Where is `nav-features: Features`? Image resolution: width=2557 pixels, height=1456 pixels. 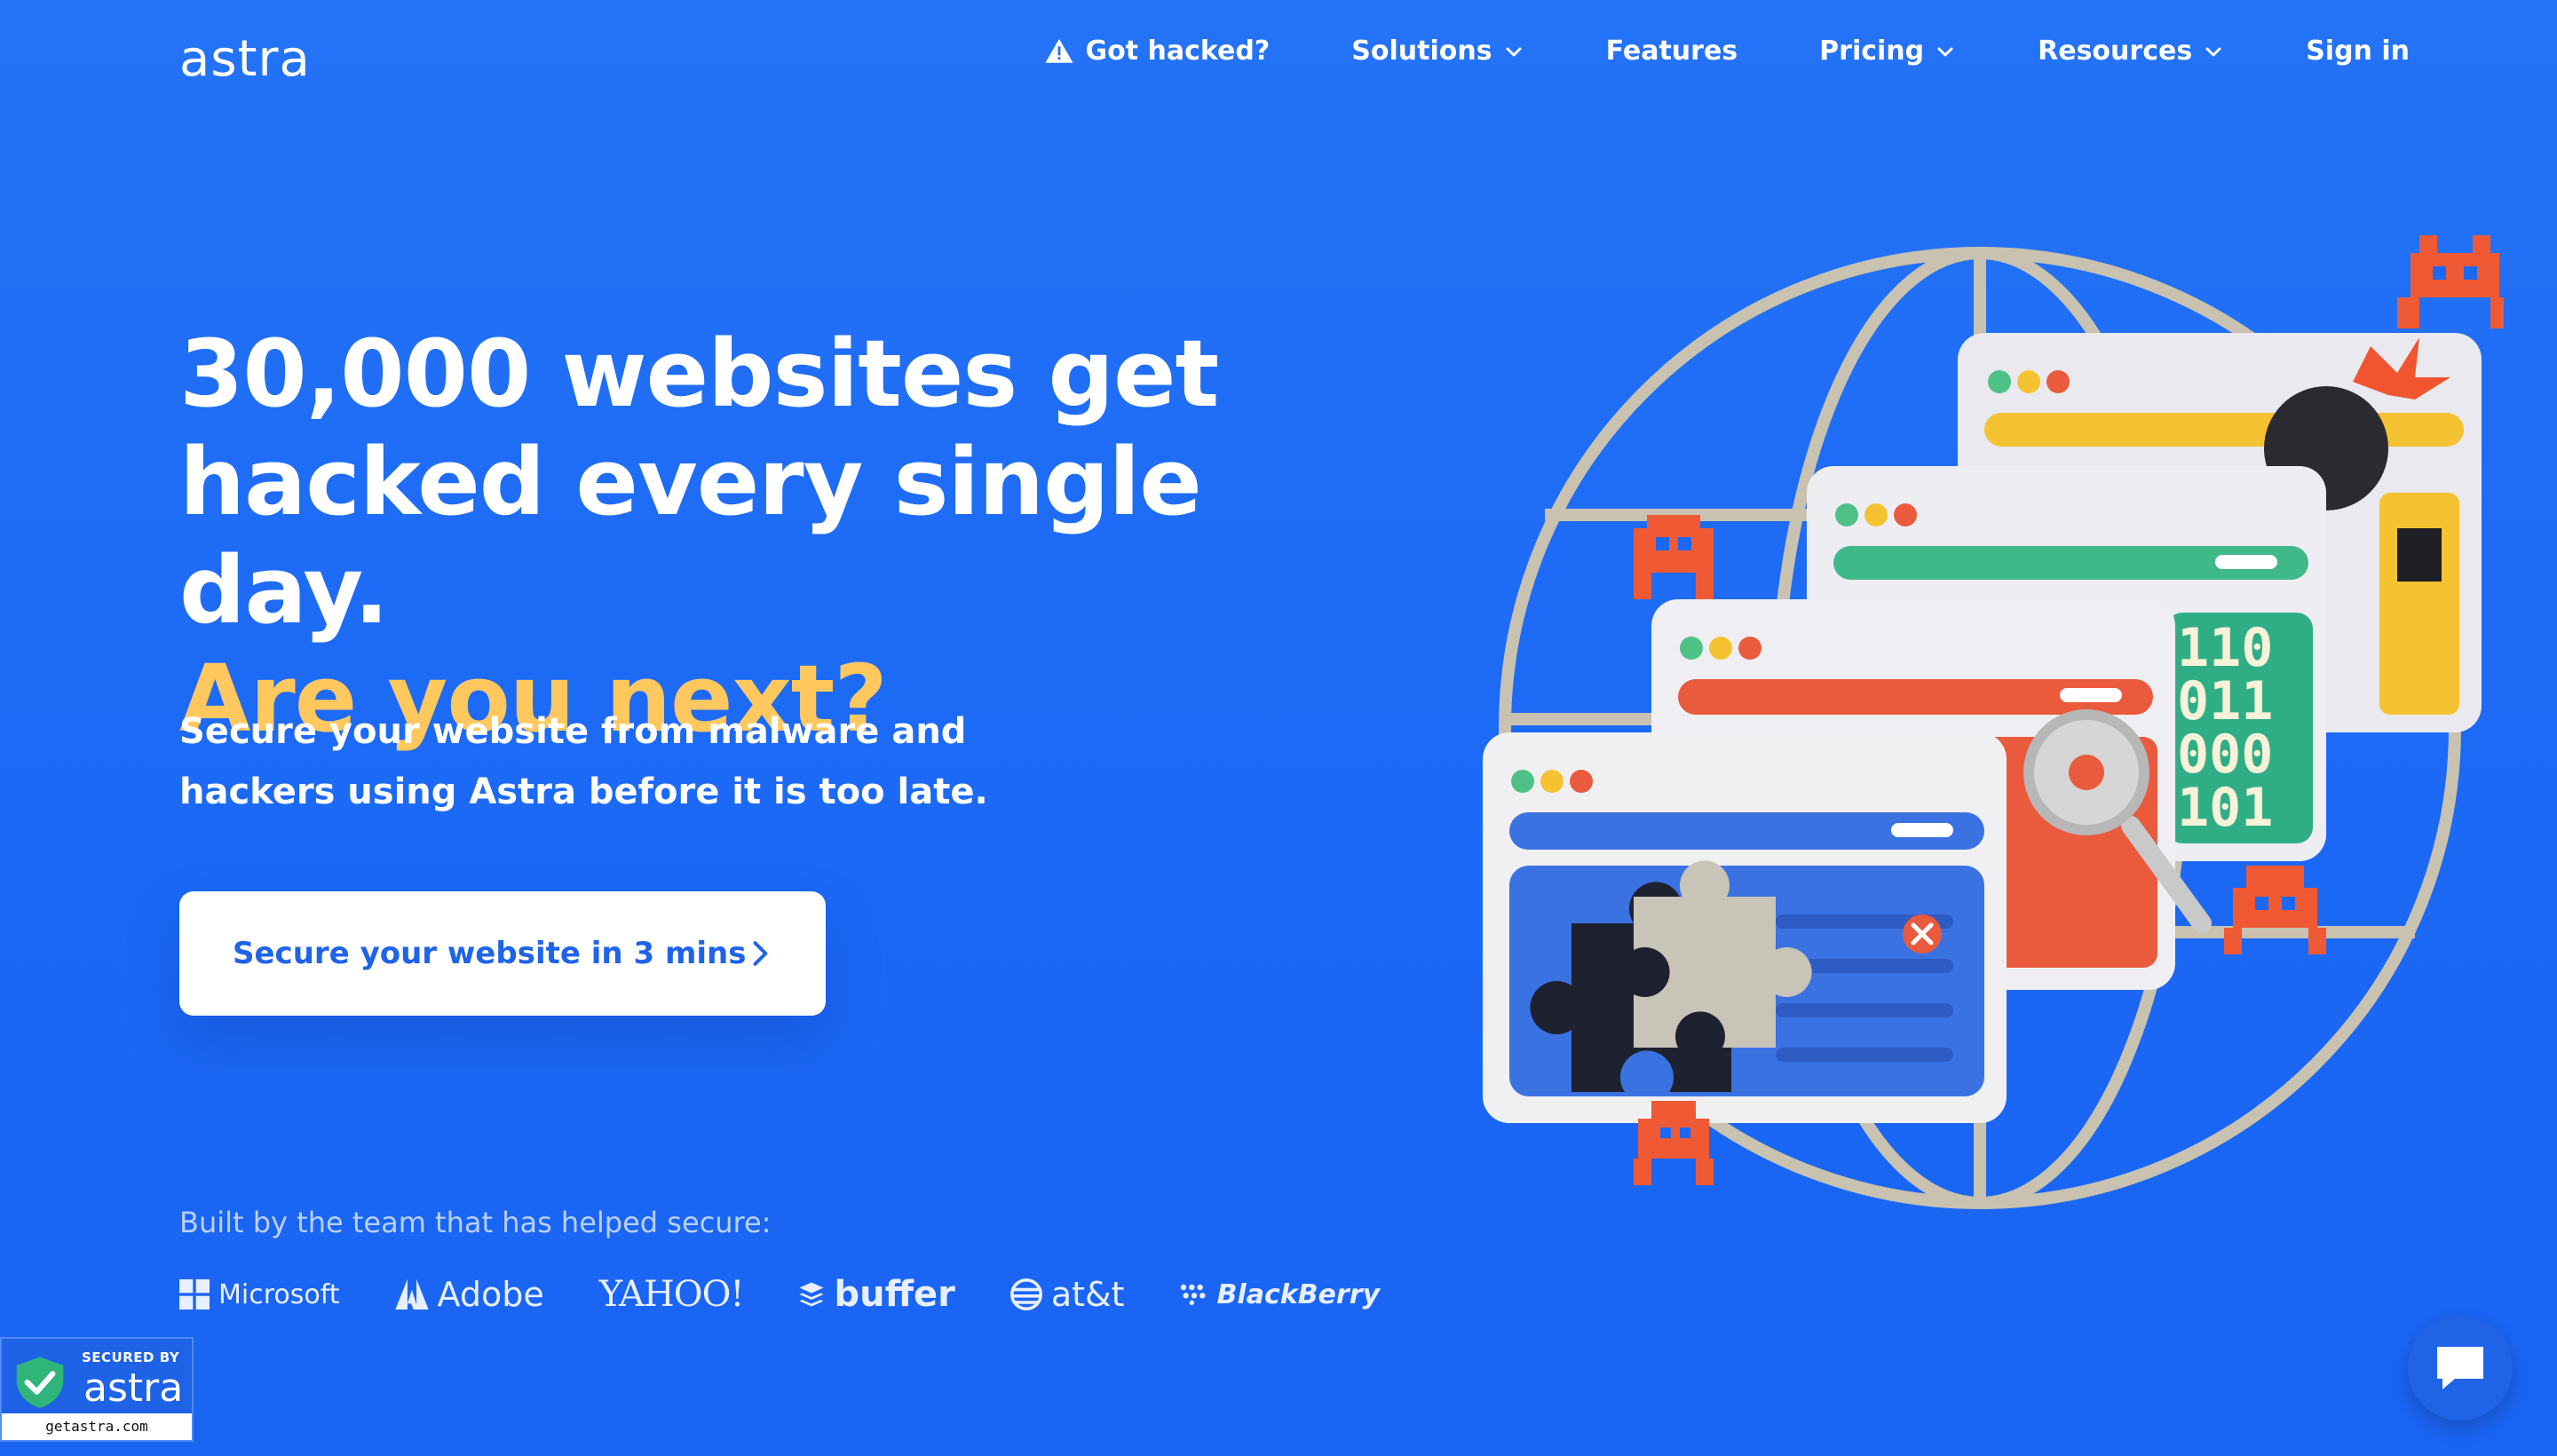 nav-features: Features is located at coordinates (1672, 51).